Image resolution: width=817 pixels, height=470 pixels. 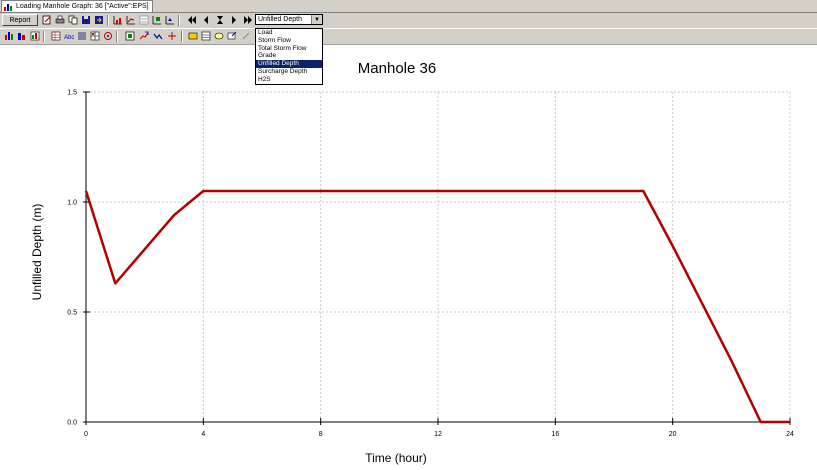 I want to click on x-axis-label: Time (hour), so click(x=396, y=458).